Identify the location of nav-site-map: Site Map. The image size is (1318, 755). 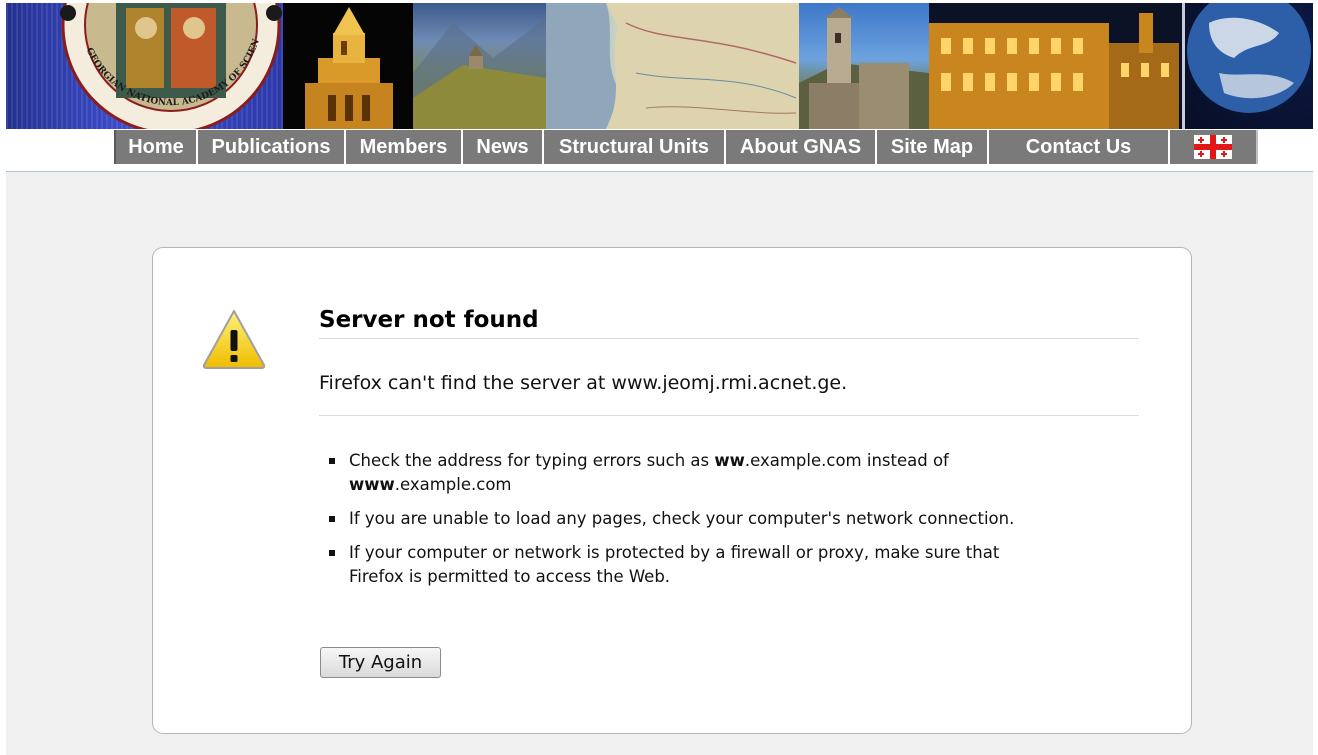
(931, 147).